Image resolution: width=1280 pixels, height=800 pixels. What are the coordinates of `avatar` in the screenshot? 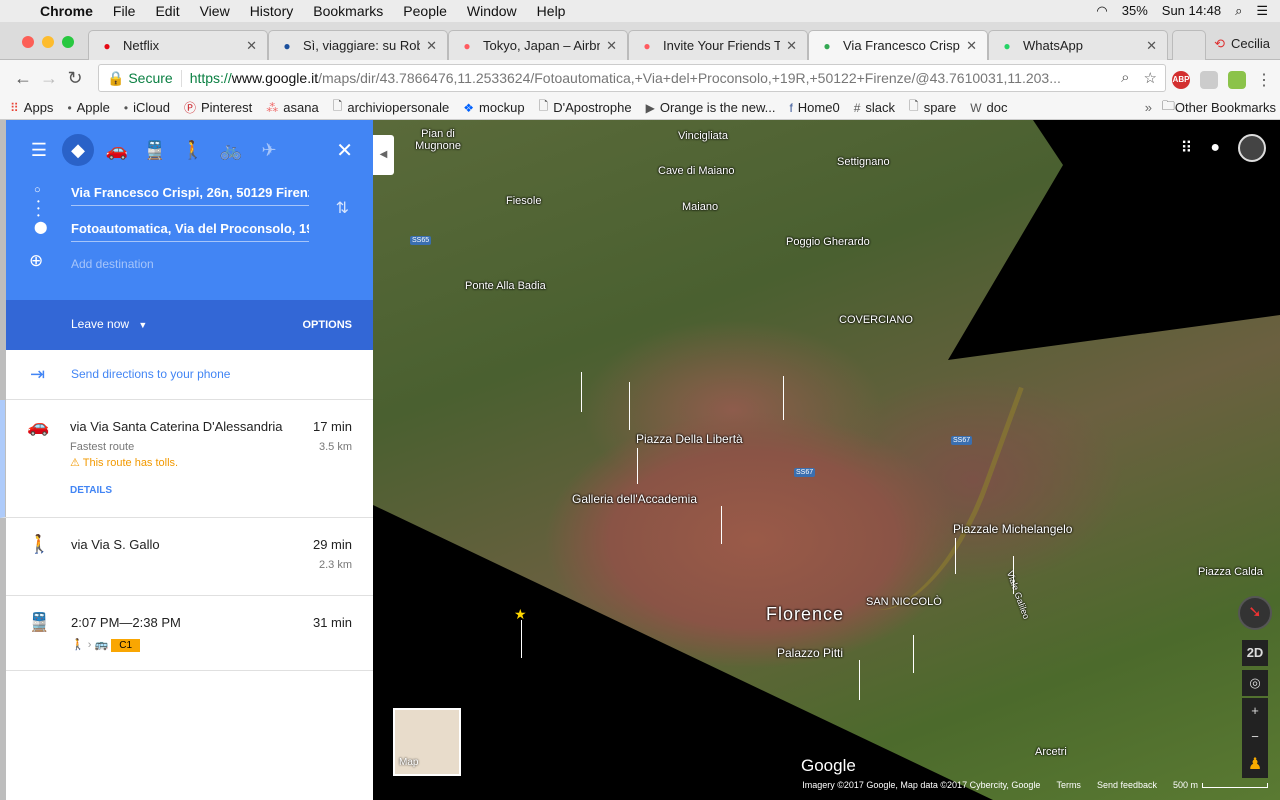 It's located at (1252, 148).